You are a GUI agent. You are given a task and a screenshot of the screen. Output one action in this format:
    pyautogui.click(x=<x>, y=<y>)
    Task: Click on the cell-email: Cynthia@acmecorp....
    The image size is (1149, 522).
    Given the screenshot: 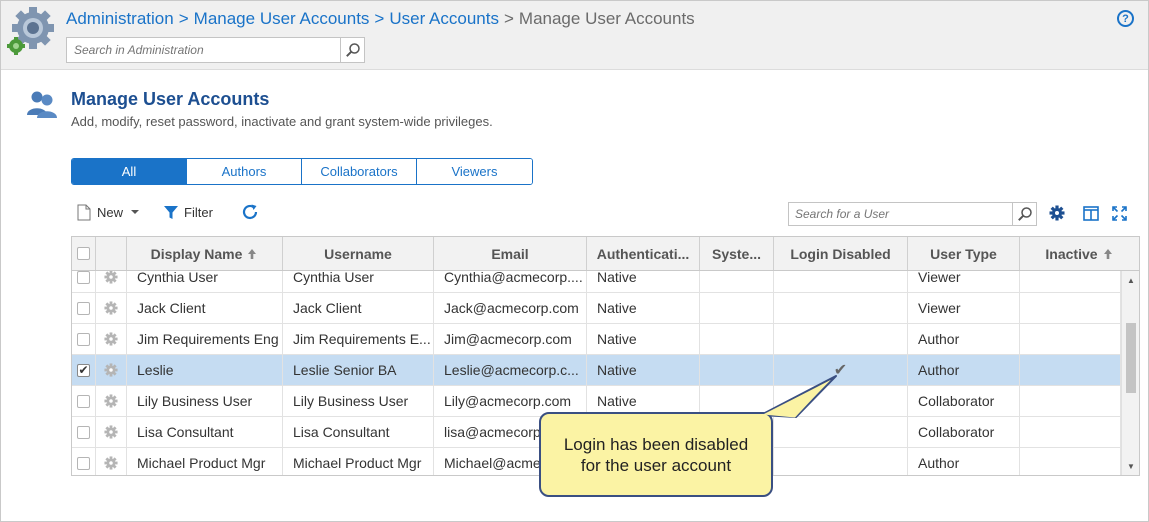 What is the action you would take?
    pyautogui.click(x=510, y=281)
    